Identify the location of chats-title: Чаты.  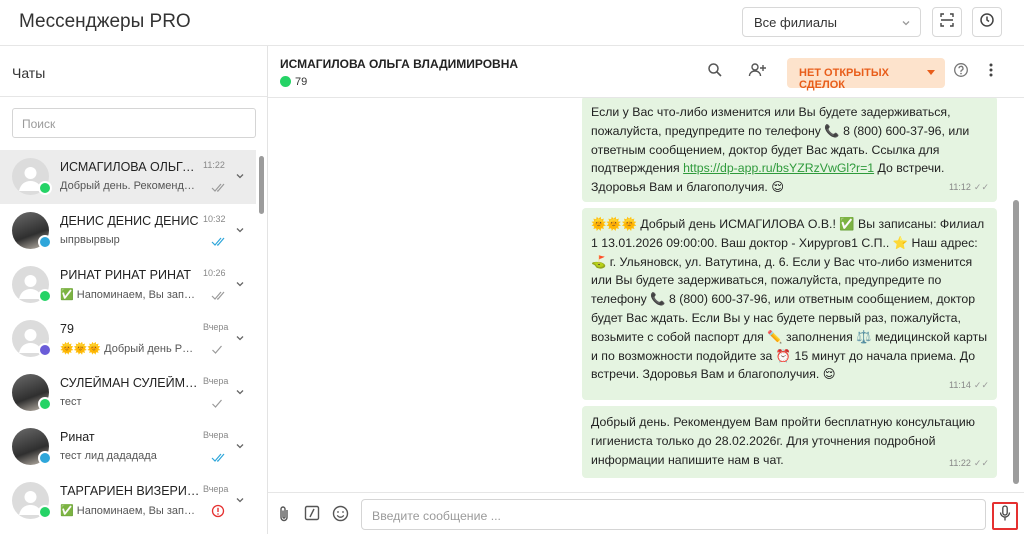
(29, 73).